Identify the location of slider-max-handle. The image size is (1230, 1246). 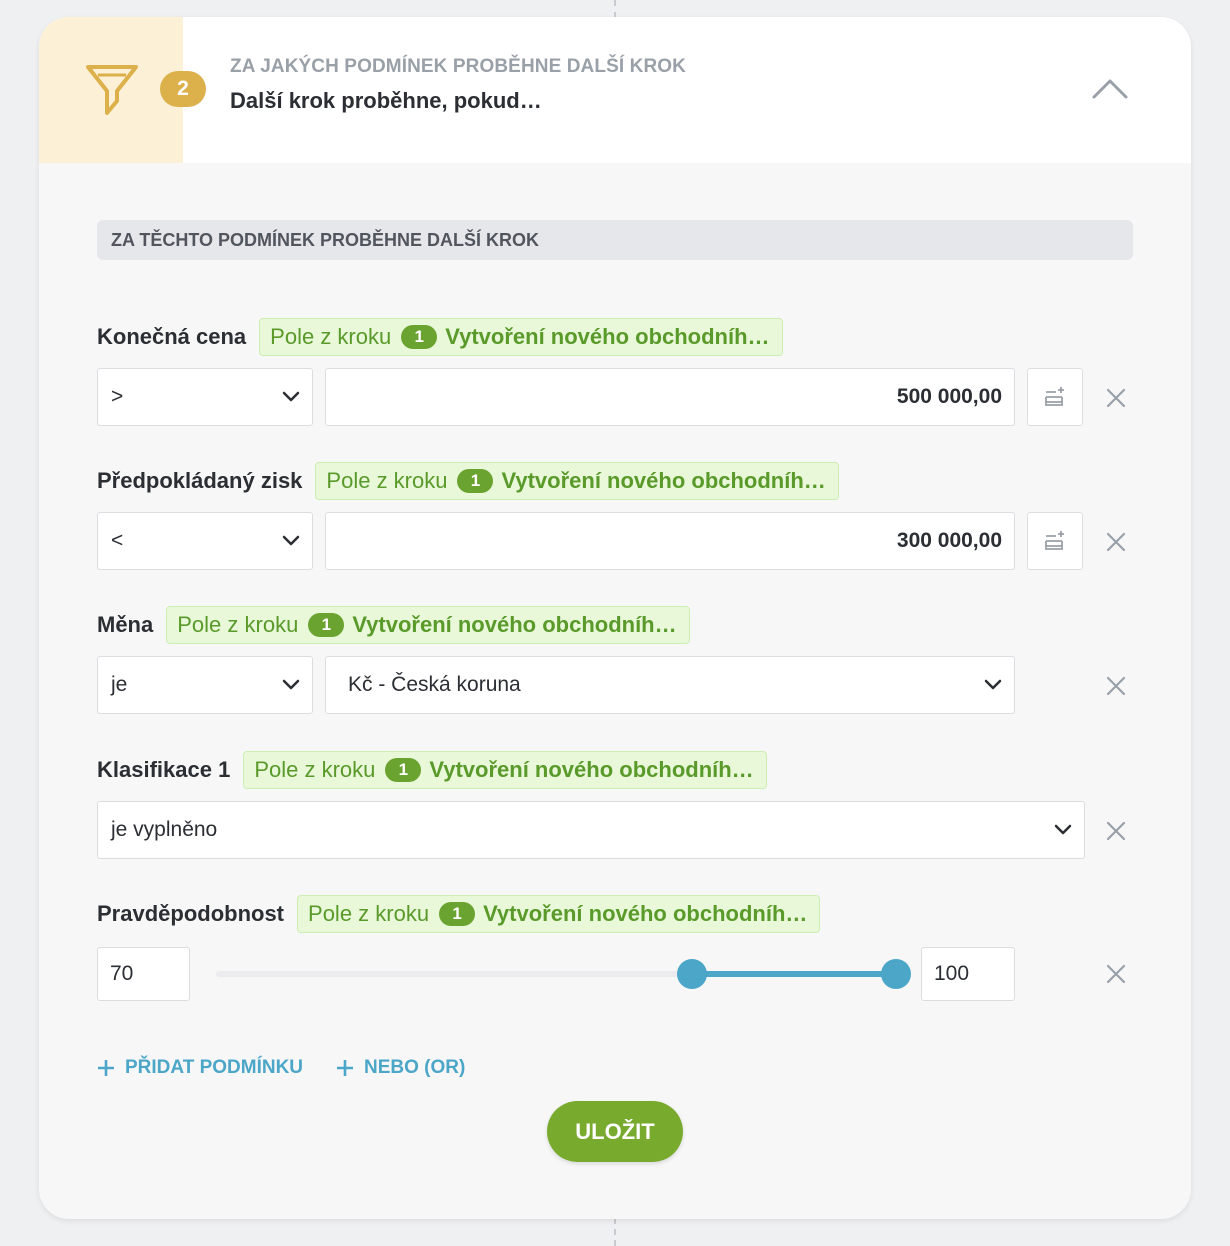
(896, 974).